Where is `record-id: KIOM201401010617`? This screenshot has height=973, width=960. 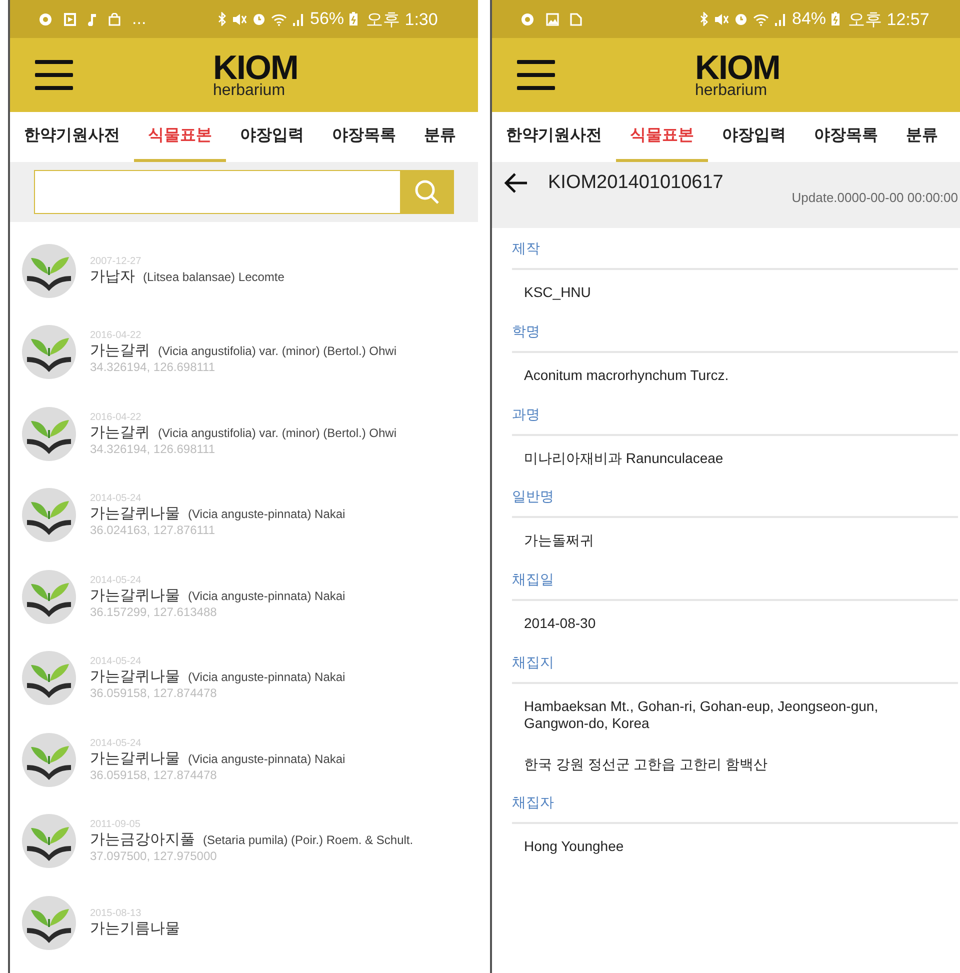
record-id: KIOM201401010617 is located at coordinates (636, 183).